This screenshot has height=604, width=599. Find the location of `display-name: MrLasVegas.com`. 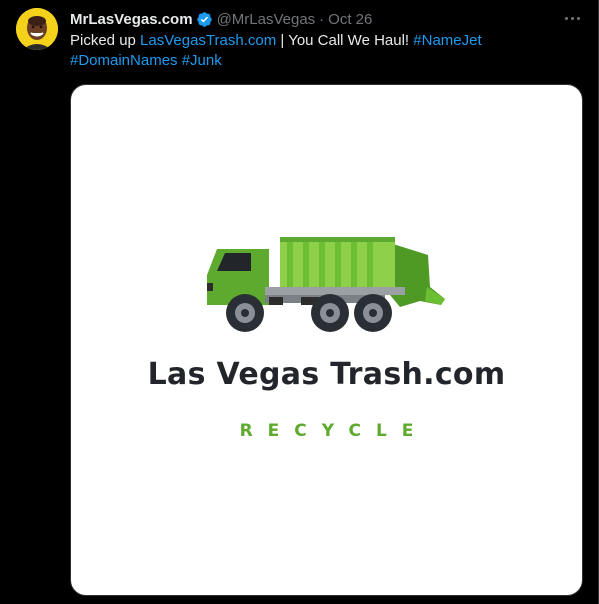

display-name: MrLasVegas.com is located at coordinates (131, 19).